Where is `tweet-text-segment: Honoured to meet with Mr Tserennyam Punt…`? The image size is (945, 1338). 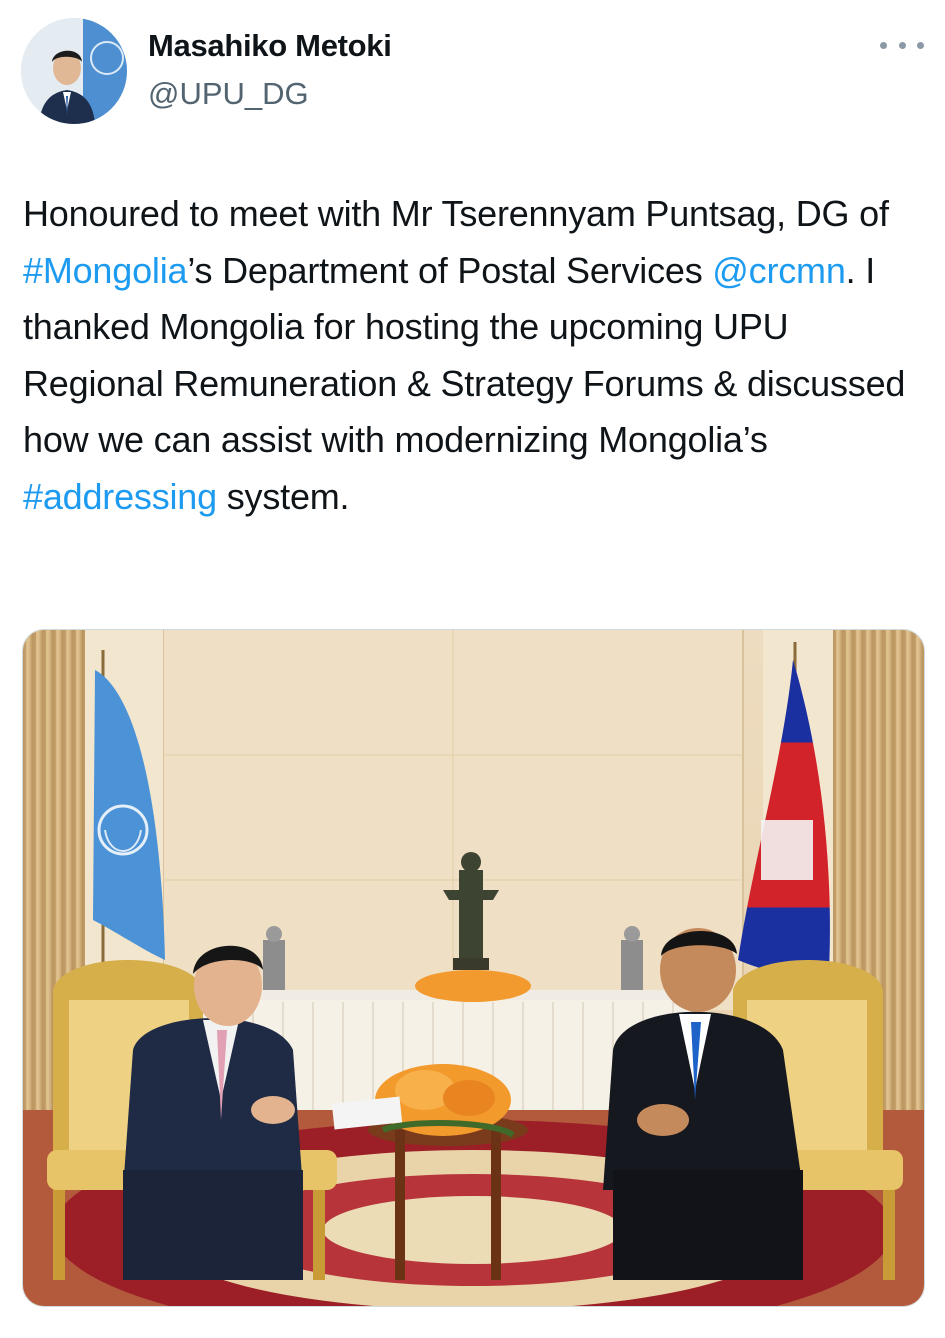
tweet-text-segment: Honoured to meet with Mr Tserennyam Punt… is located at coordinates (456, 213).